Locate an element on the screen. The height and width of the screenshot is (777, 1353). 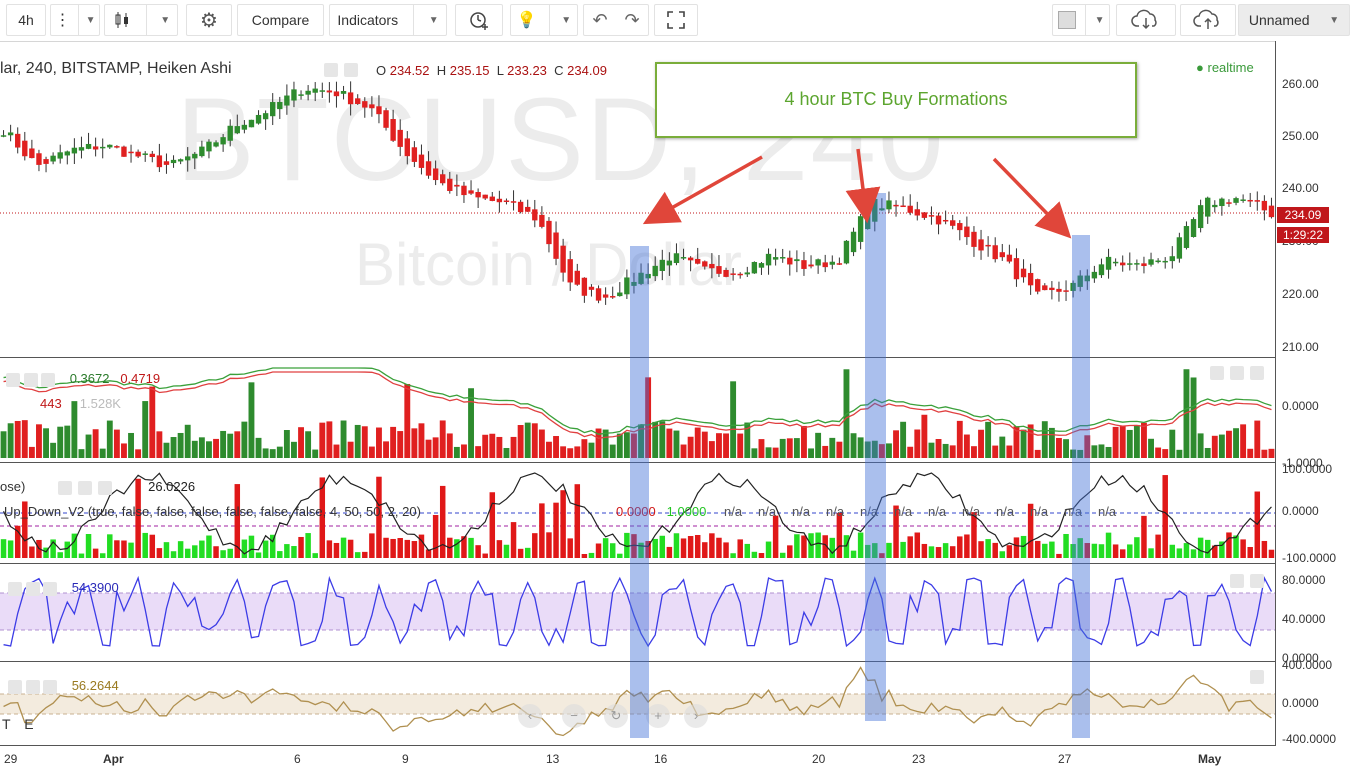
annotation-text: 4 hour BTC Buy Formations is located at coordinates (896, 98).